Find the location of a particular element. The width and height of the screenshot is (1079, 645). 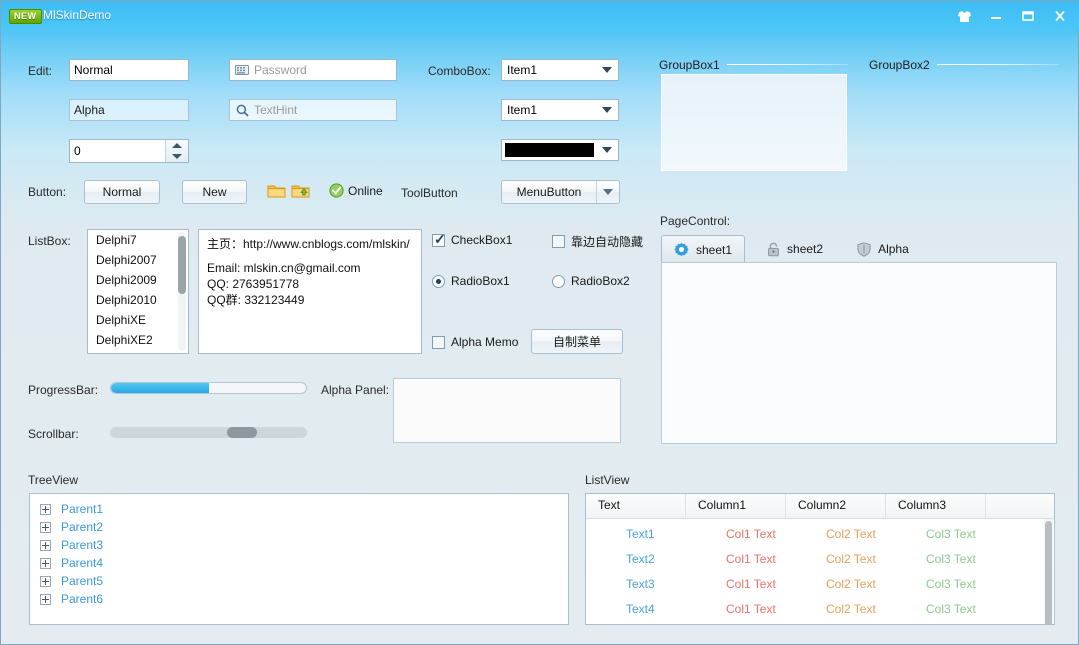

radio-radiobox2: RadioBox2 is located at coordinates (591, 281).